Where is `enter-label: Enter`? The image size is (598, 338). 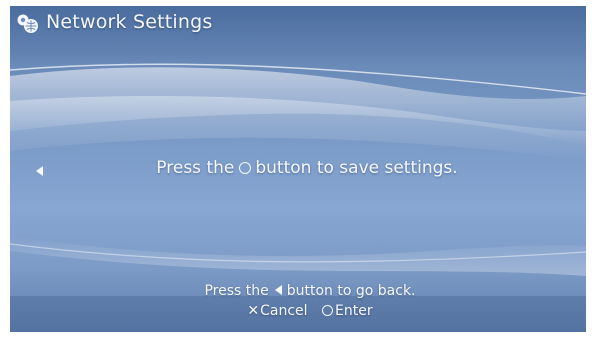 enter-label: Enter is located at coordinates (354, 311).